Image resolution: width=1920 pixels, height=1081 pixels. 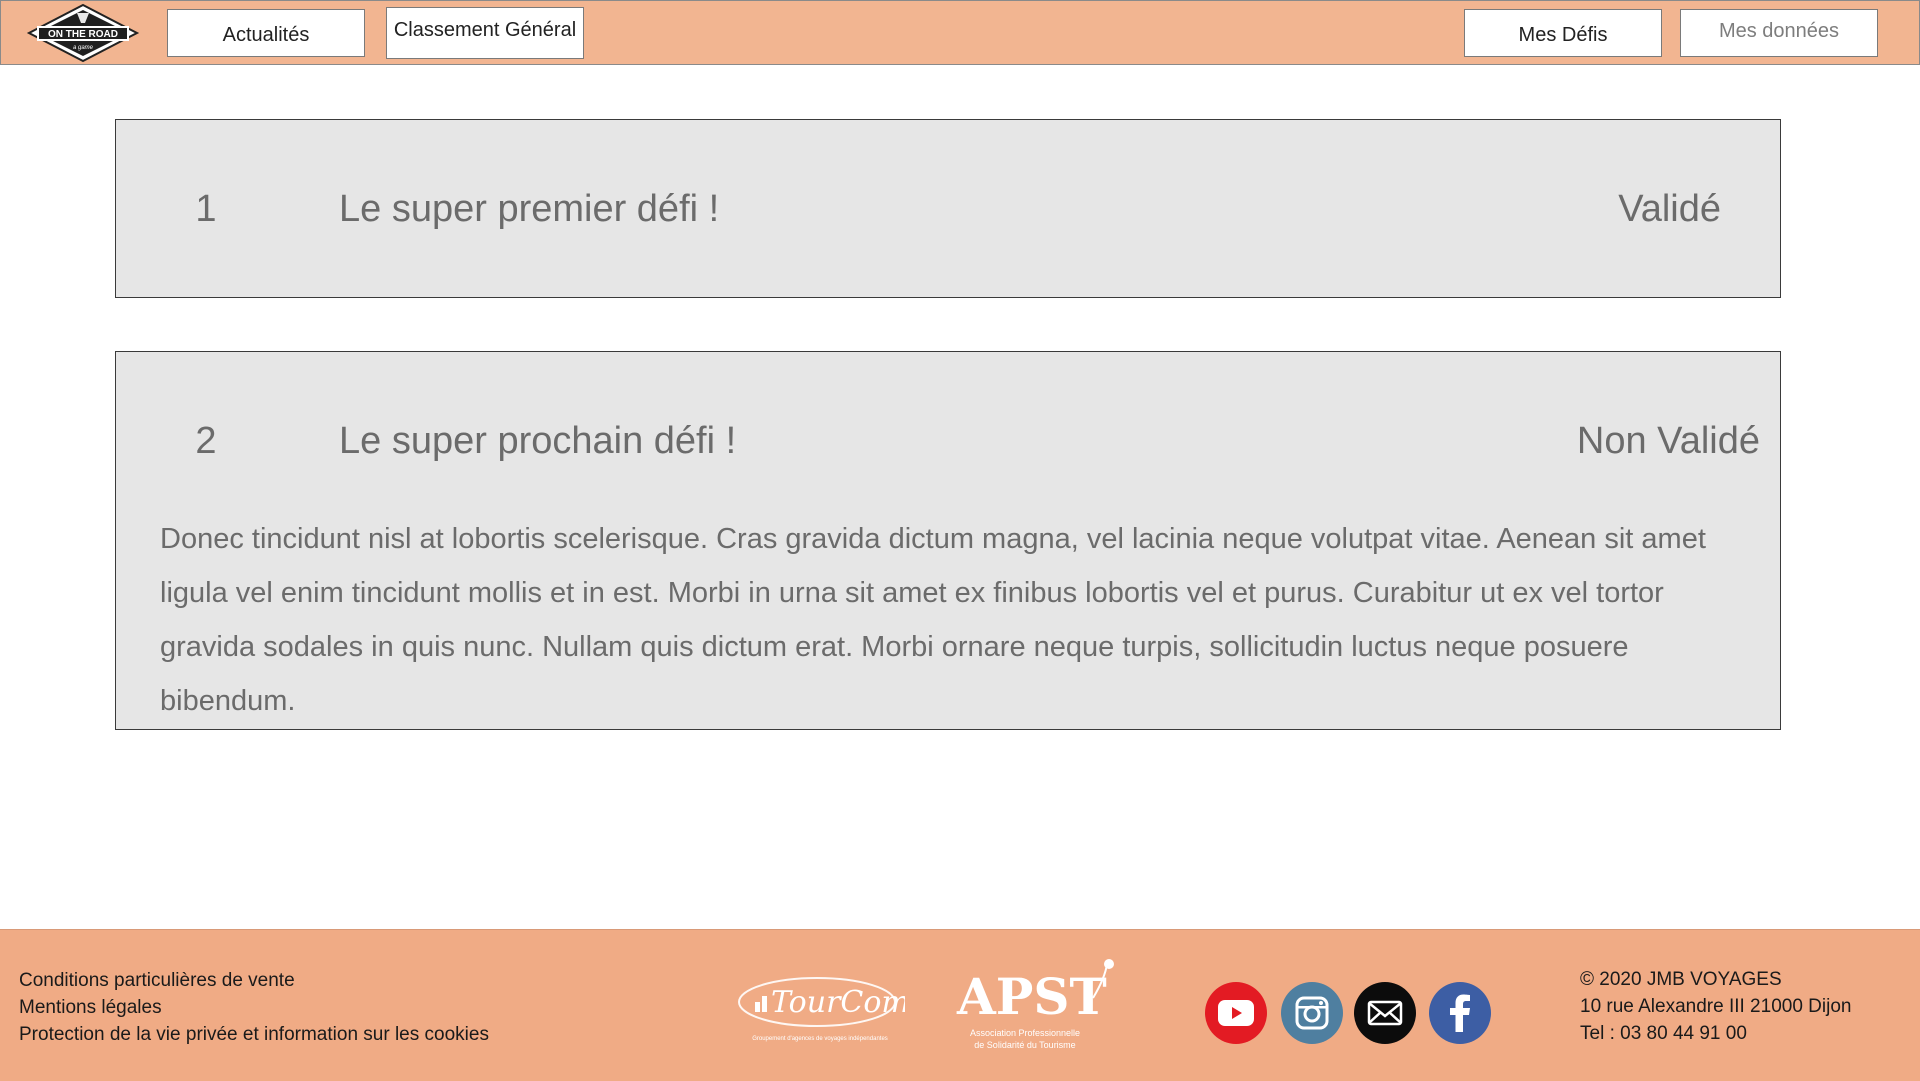 I want to click on svg-text: TourCom, so click(x=838, y=1002).